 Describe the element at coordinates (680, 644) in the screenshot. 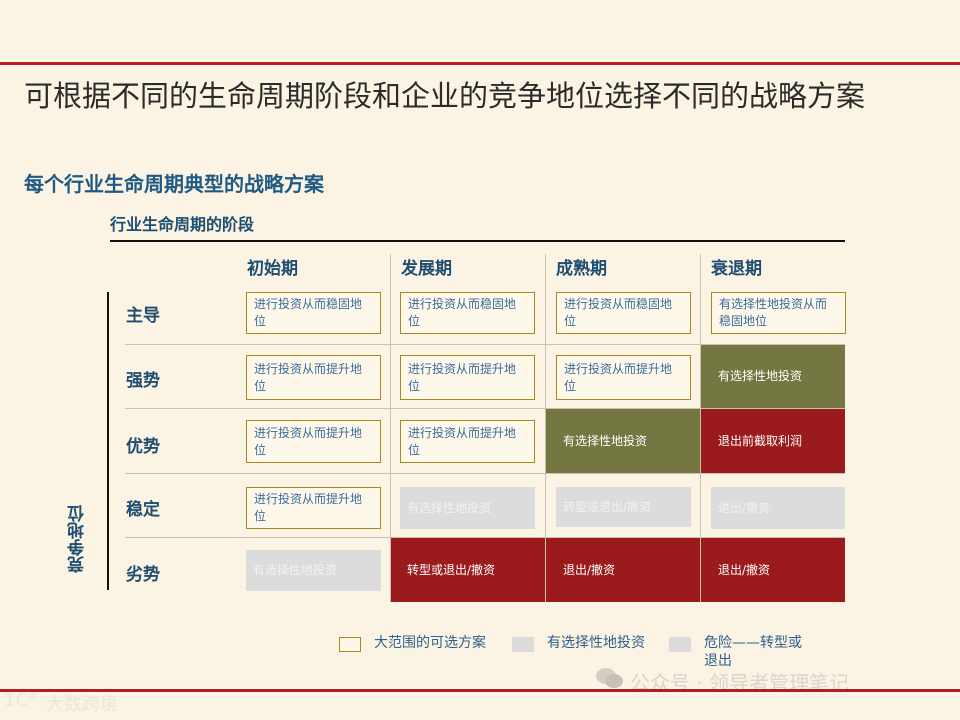

I see `legend-swatch-danger` at that location.